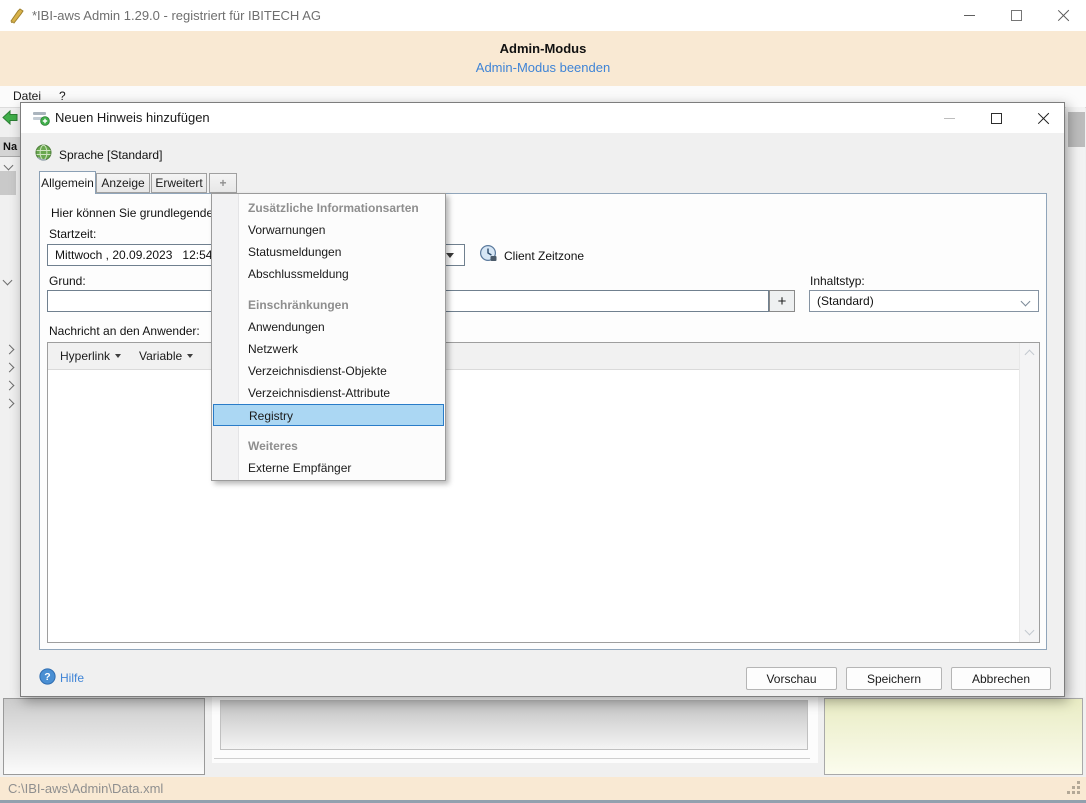 The image size is (1086, 803). Describe the element at coordinates (845, 301) in the screenshot. I see `inhaltstyp-value: (Standard)` at that location.